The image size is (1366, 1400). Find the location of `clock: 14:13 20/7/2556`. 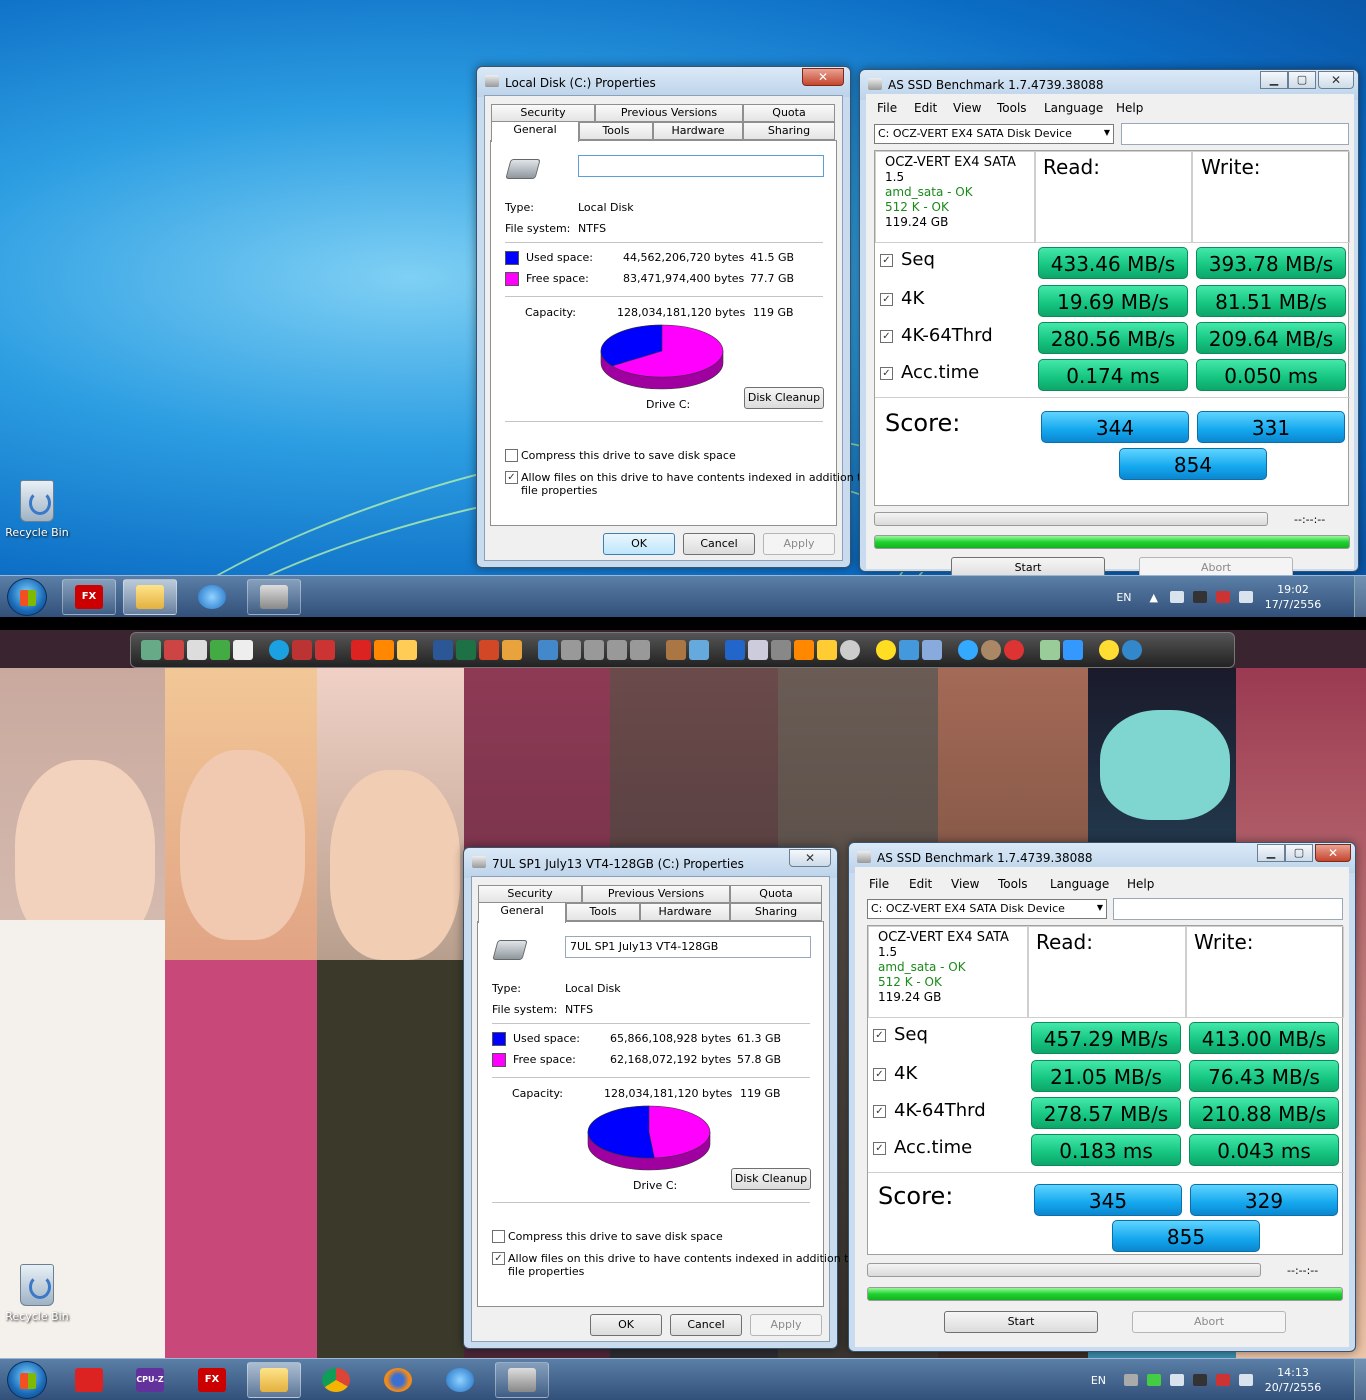

clock: 14:13 20/7/2556 is located at coordinates (1293, 1380).